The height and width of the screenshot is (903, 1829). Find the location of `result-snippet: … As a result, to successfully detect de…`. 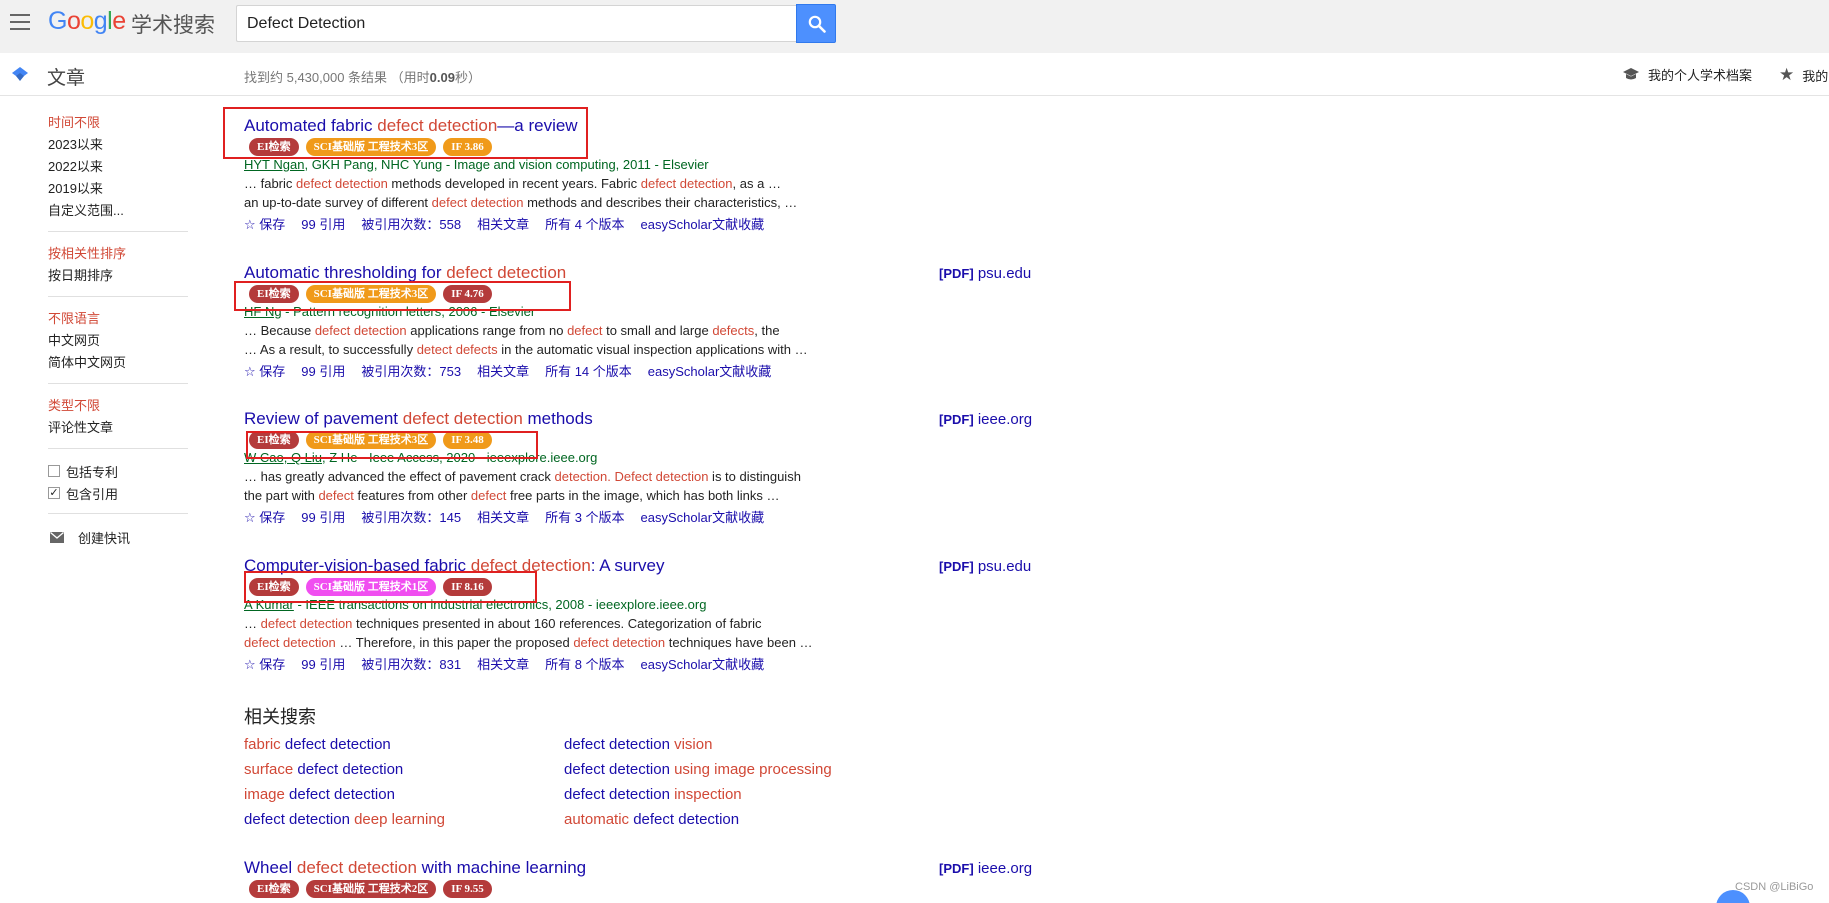

result-snippet: … As a result, to successfully detect de… is located at coordinates (634, 349).